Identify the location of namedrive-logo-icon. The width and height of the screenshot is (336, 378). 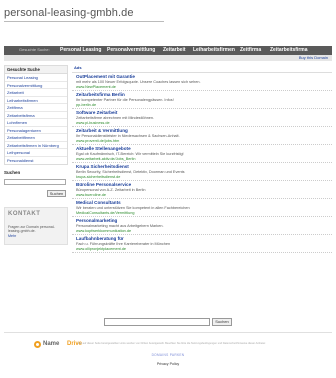
(37, 344).